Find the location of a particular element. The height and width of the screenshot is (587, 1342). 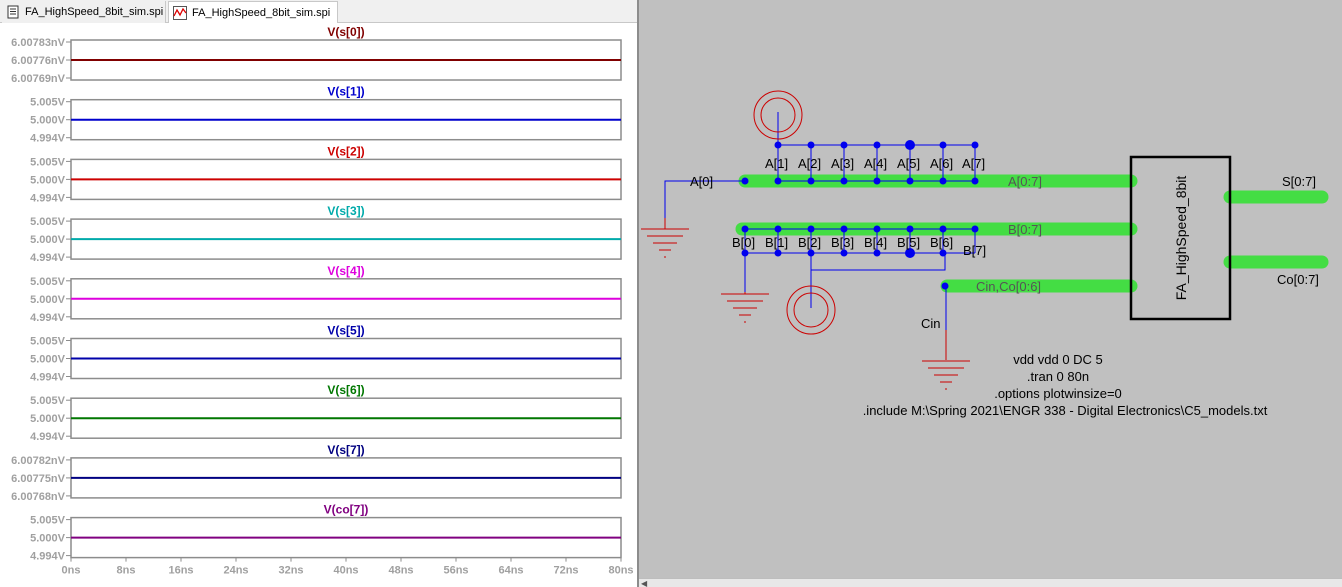

panel-title: V(s[3]) is located at coordinates (345, 211).